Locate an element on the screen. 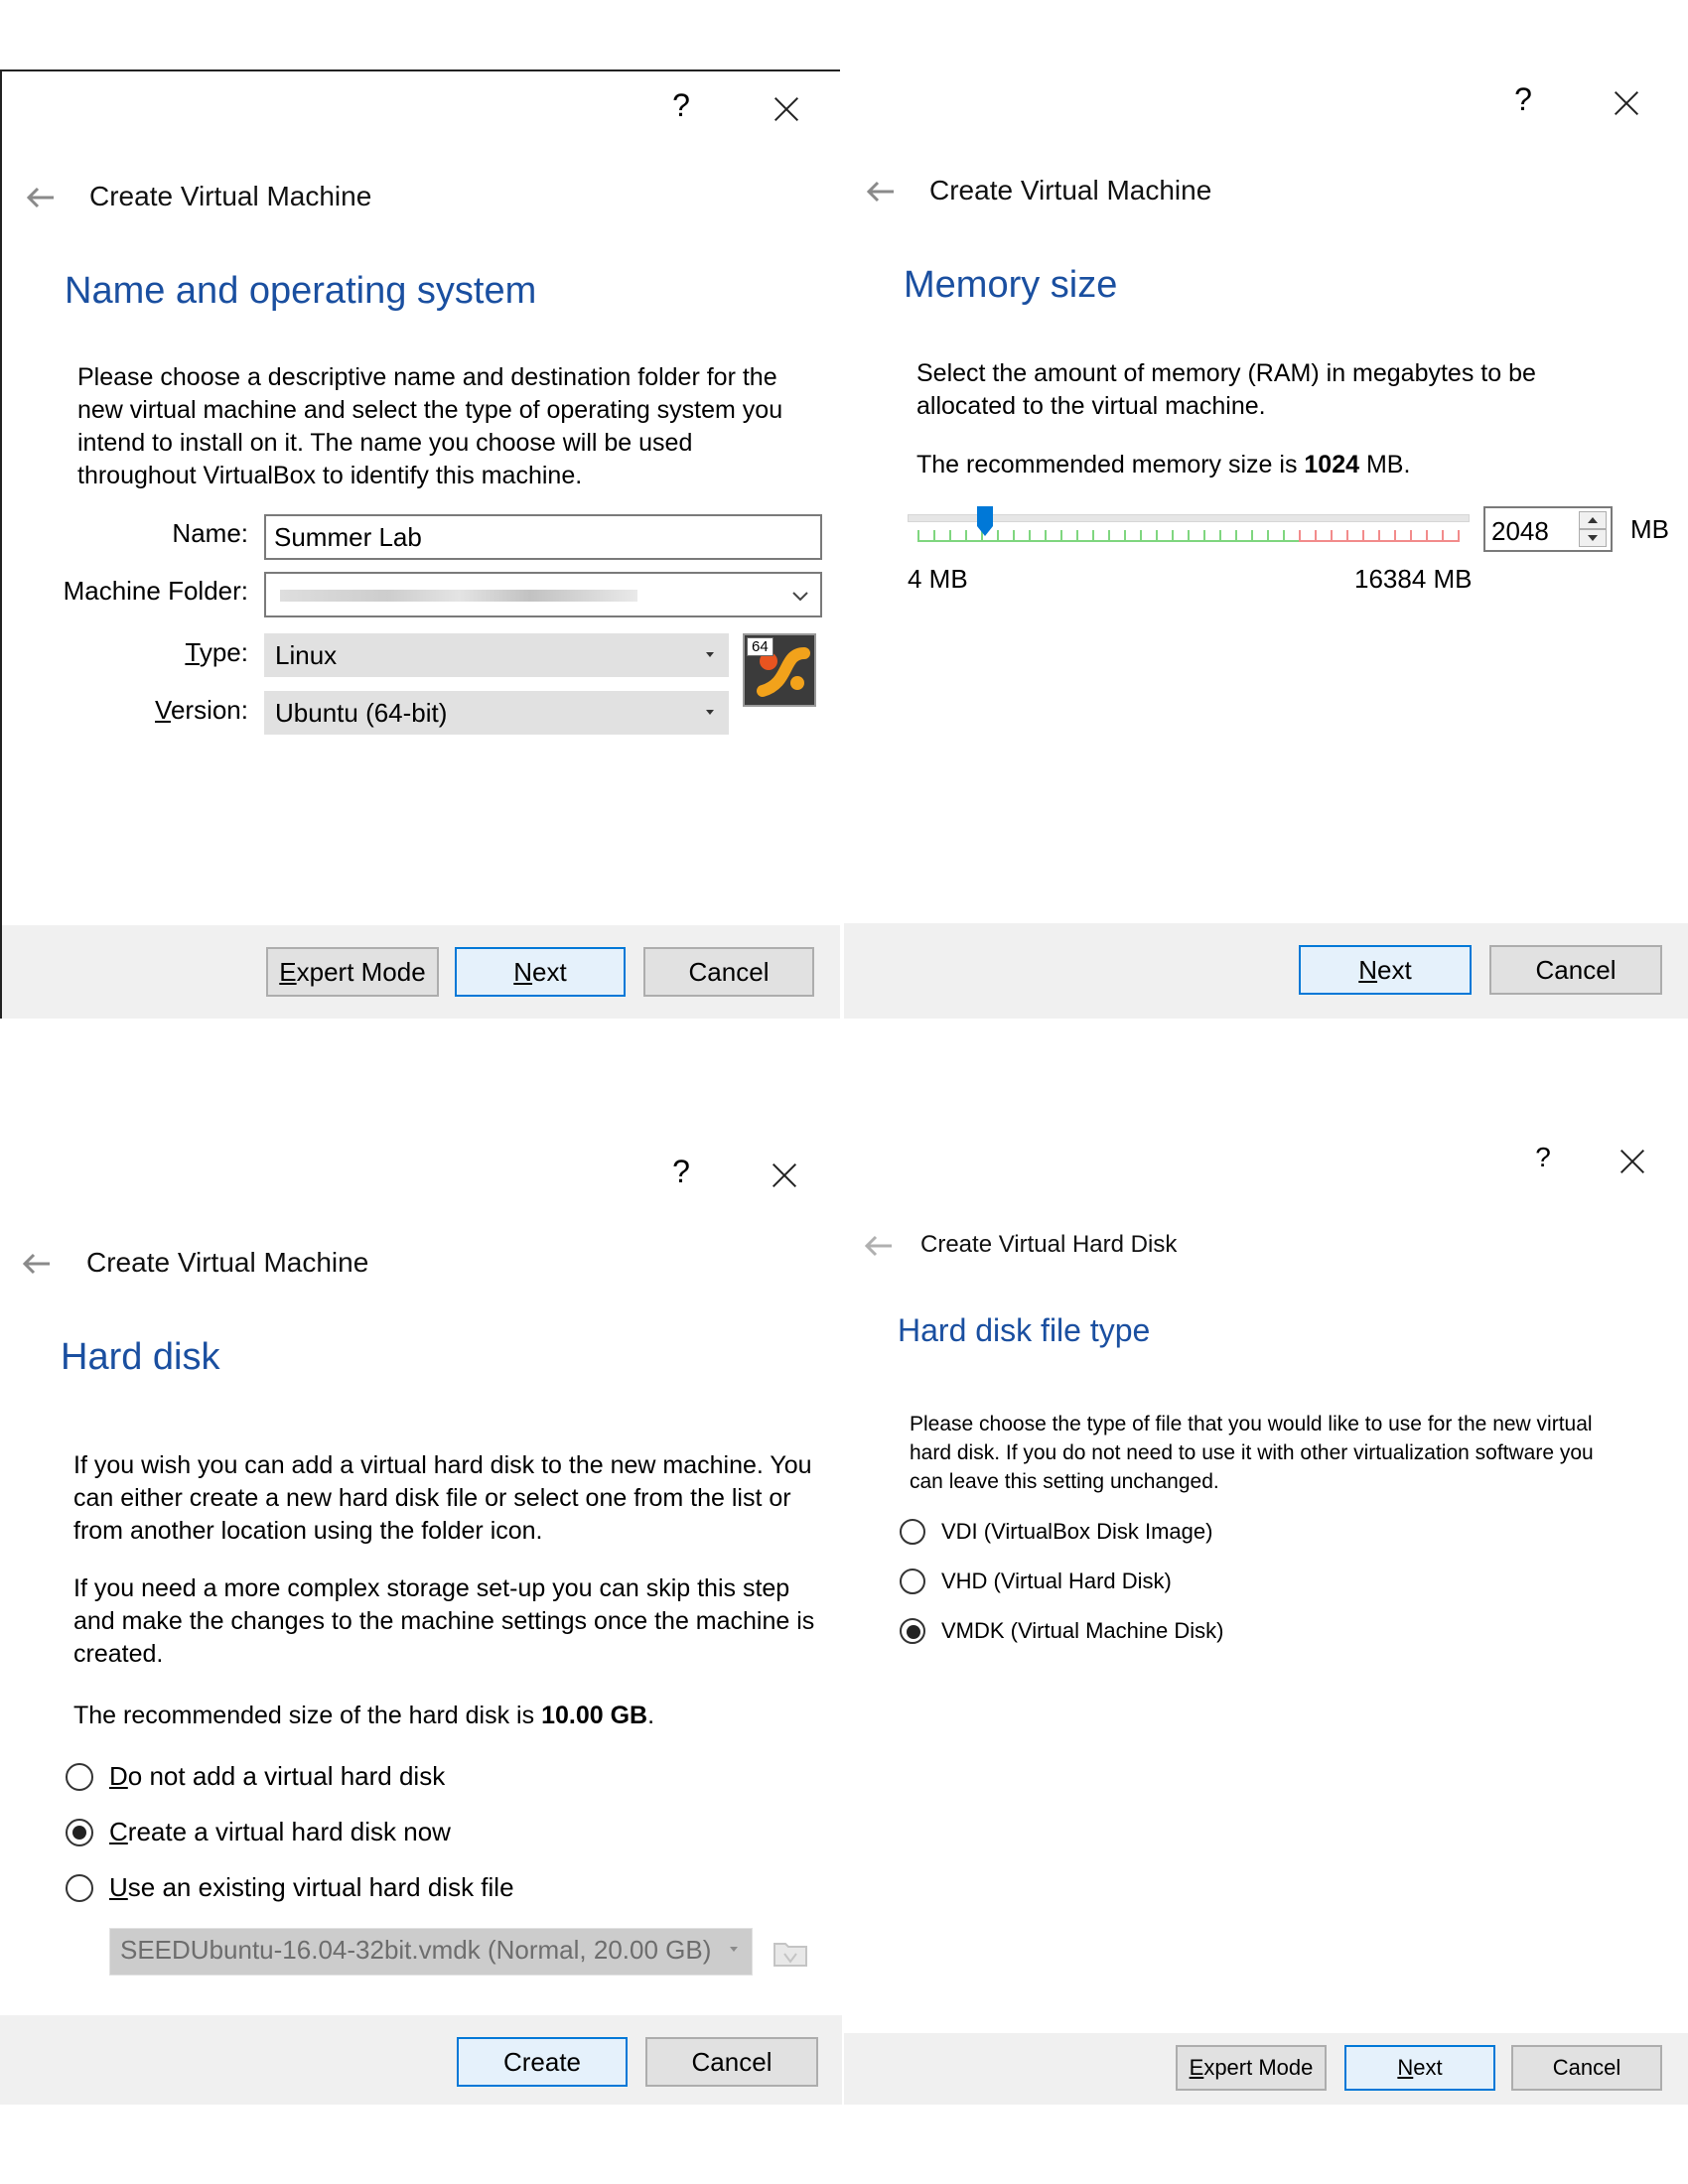  name-input: Summer Lab is located at coordinates (543, 537).